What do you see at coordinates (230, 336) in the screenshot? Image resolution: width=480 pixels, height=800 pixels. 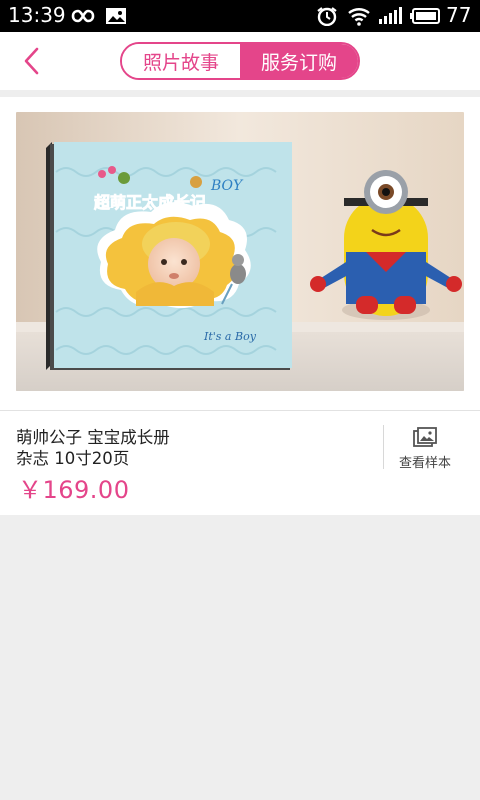 I see `cover-script: It's a Boy` at bounding box center [230, 336].